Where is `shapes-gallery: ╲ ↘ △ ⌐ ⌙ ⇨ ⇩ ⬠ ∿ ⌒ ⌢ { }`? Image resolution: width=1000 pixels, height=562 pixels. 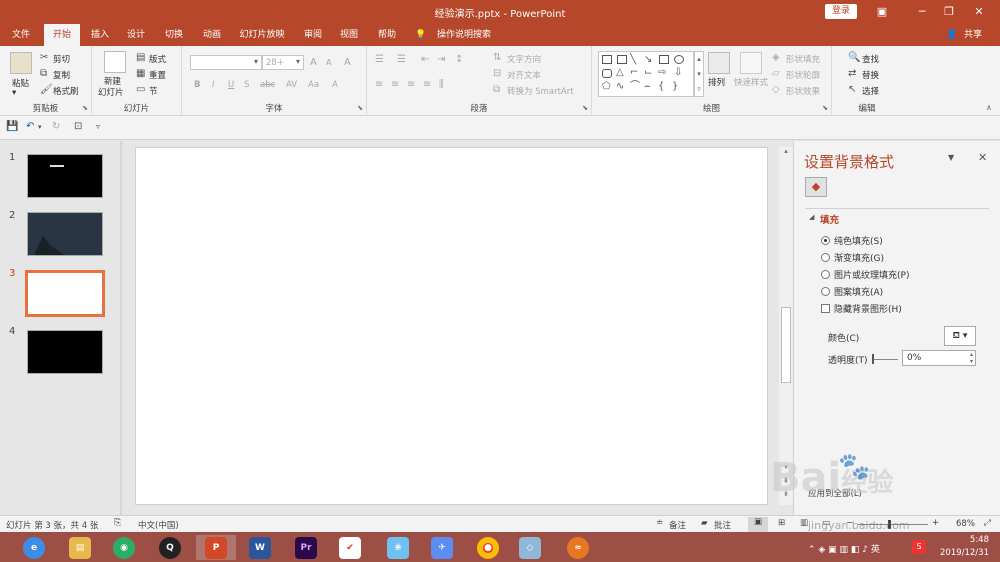
shapes-gallery: ╲ ↘ △ ⌐ ⌙ ⇨ ⇩ ⬠ ∿ ⌒ ⌢ { } is located at coordinates (646, 74).